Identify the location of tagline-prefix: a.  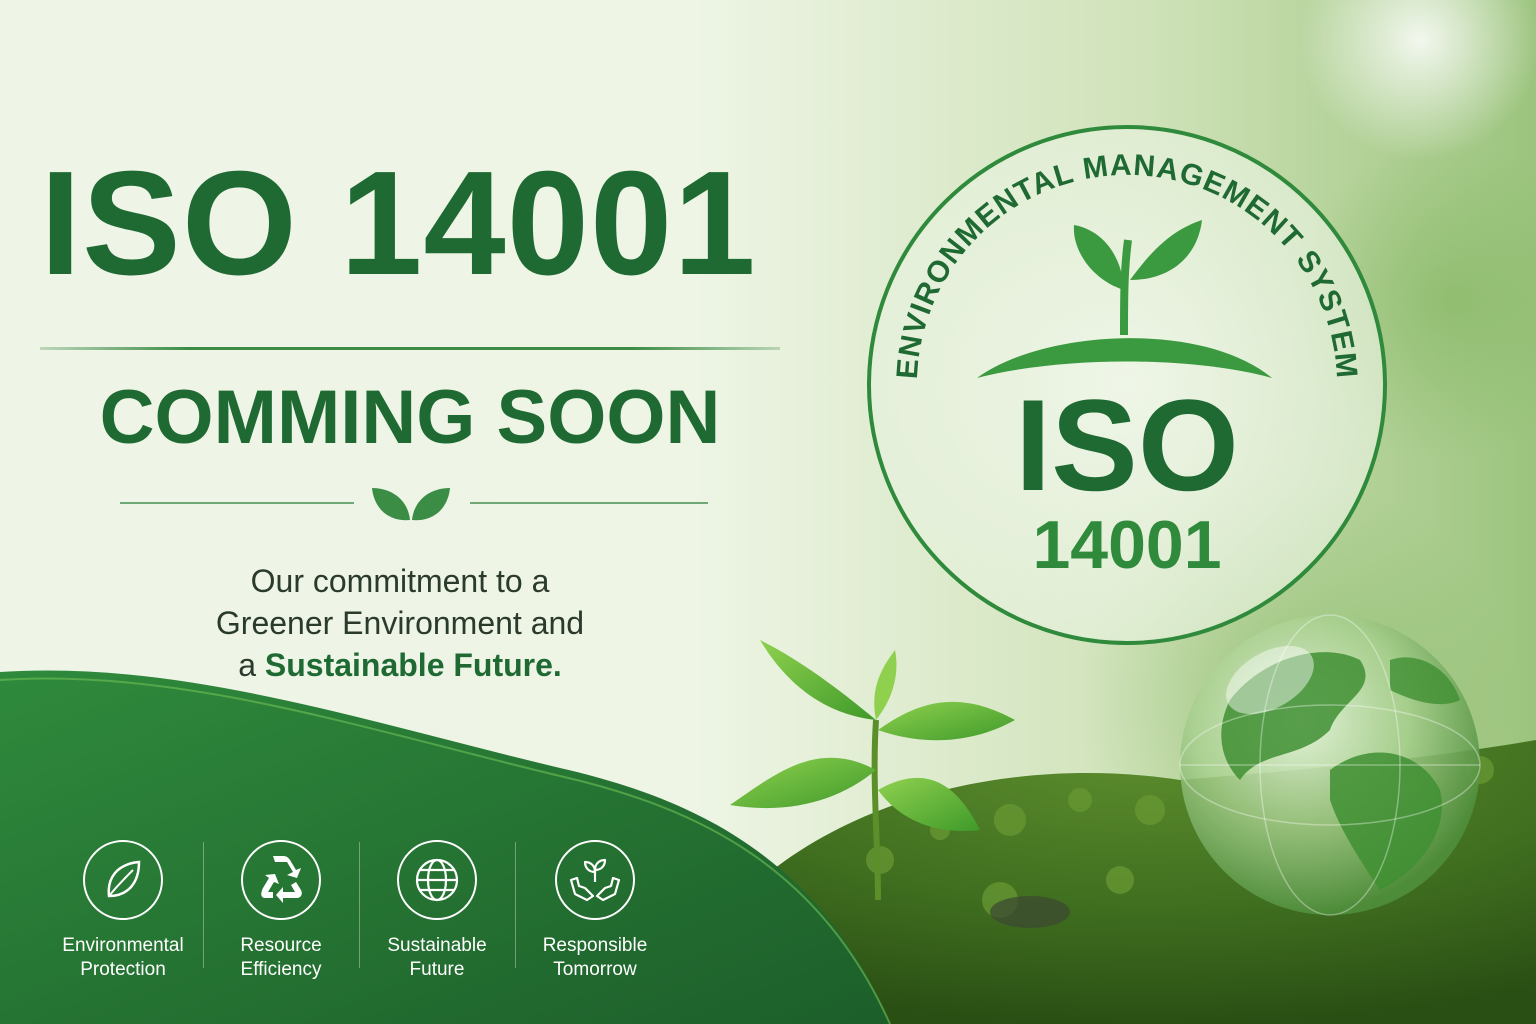
(251, 665).